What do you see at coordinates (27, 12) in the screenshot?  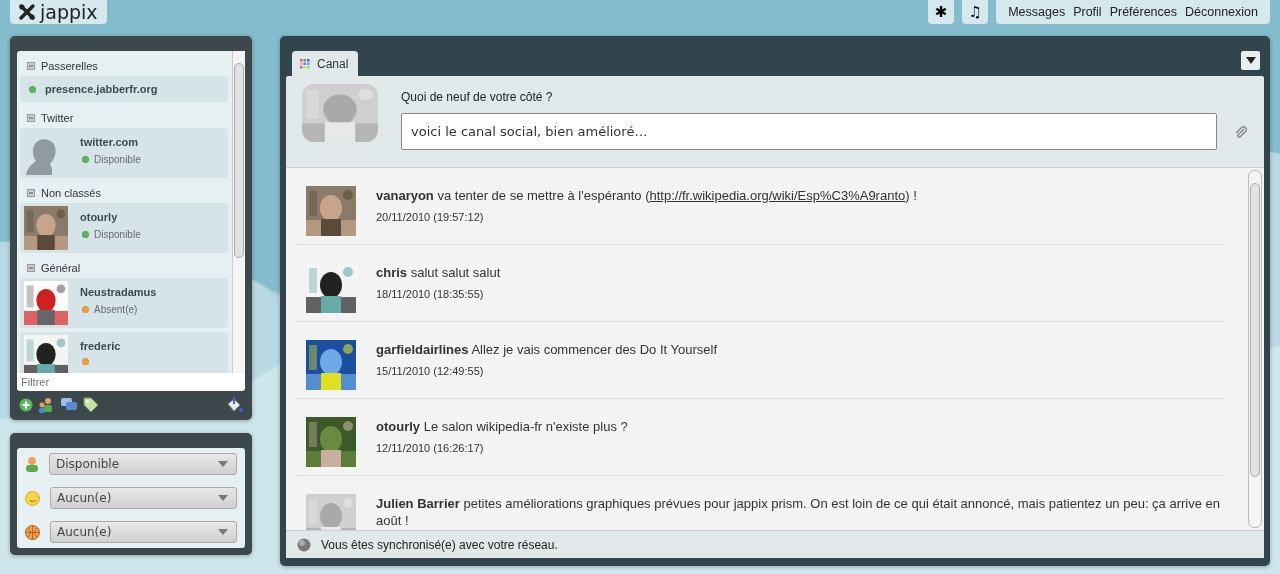 I see `logo-icon` at bounding box center [27, 12].